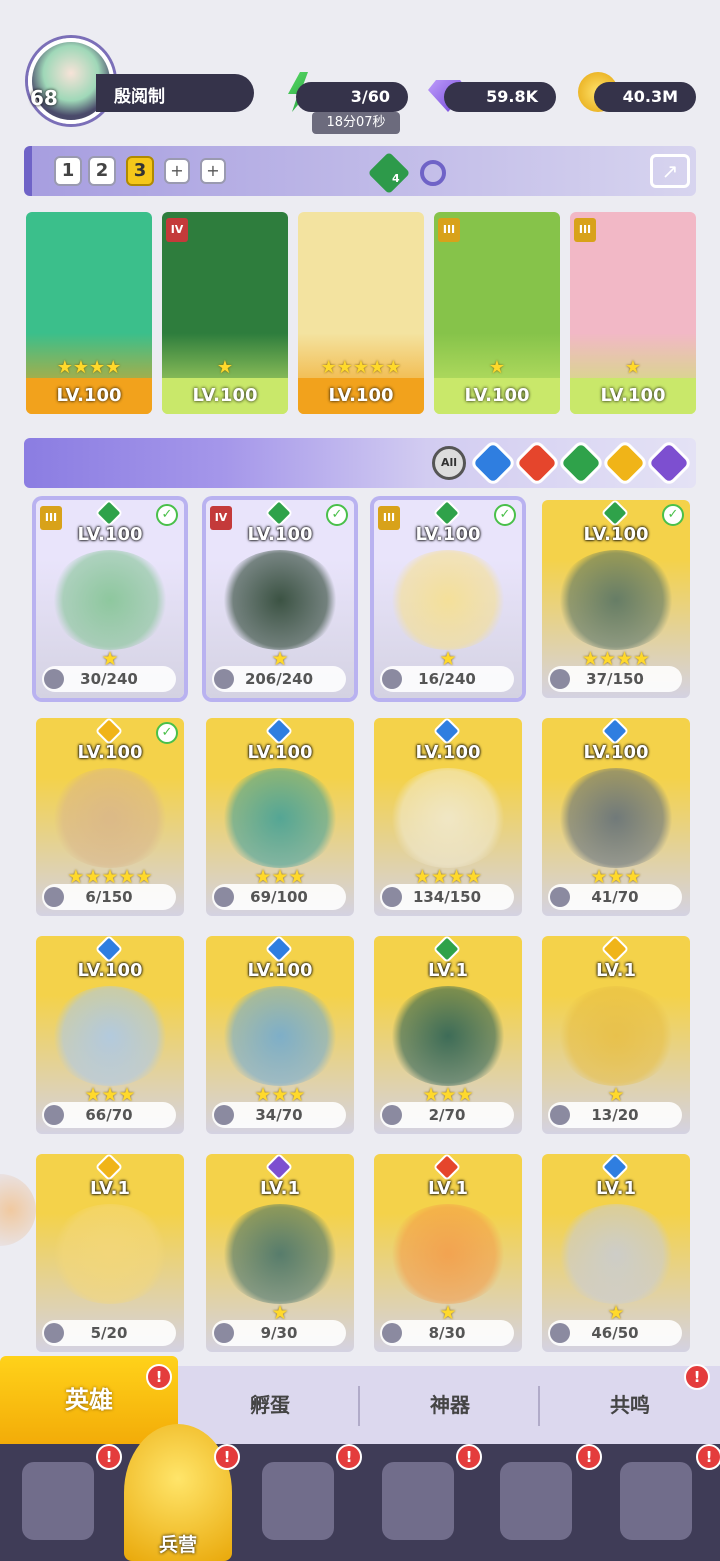 This screenshot has height=1561, width=720. I want to click on hero-card: LV.100 ★★★ 66/70, so click(110, 1035).